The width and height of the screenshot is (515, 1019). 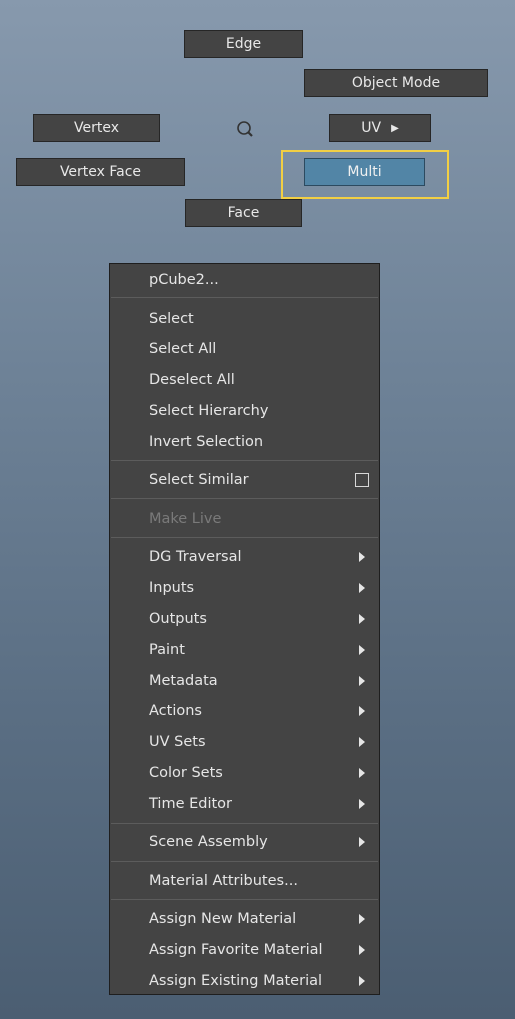 What do you see at coordinates (209, 411) in the screenshot?
I see `menu-item-label: Select Hierarchy` at bounding box center [209, 411].